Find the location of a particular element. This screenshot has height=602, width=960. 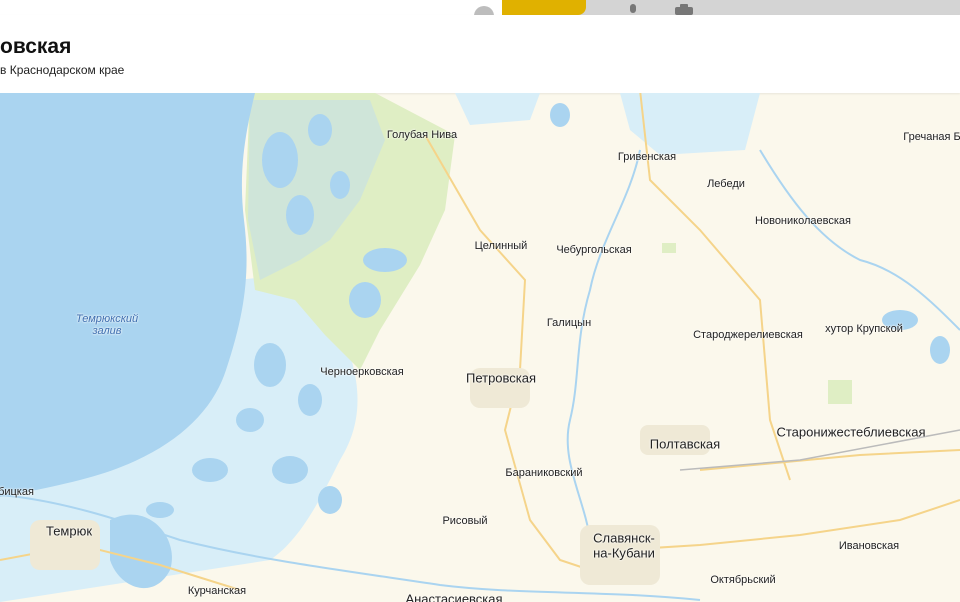

label-slavyansk-line1: Славянск- is located at coordinates (624, 538).